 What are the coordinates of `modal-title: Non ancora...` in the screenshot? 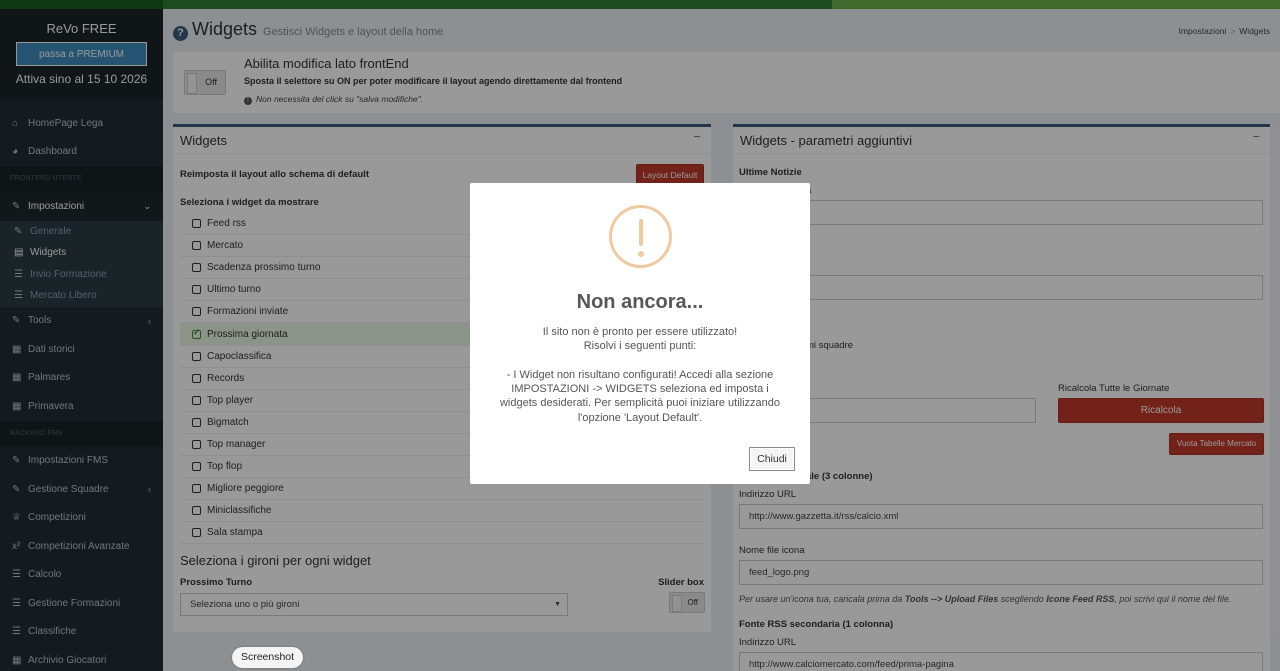 It's located at (640, 302).